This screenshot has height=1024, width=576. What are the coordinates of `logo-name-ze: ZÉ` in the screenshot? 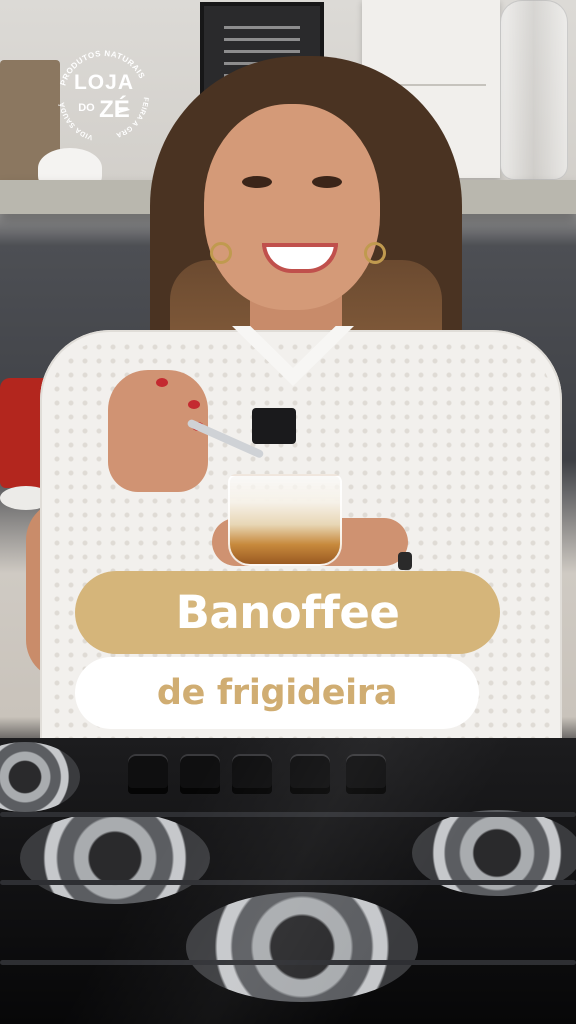 It's located at (114, 109).